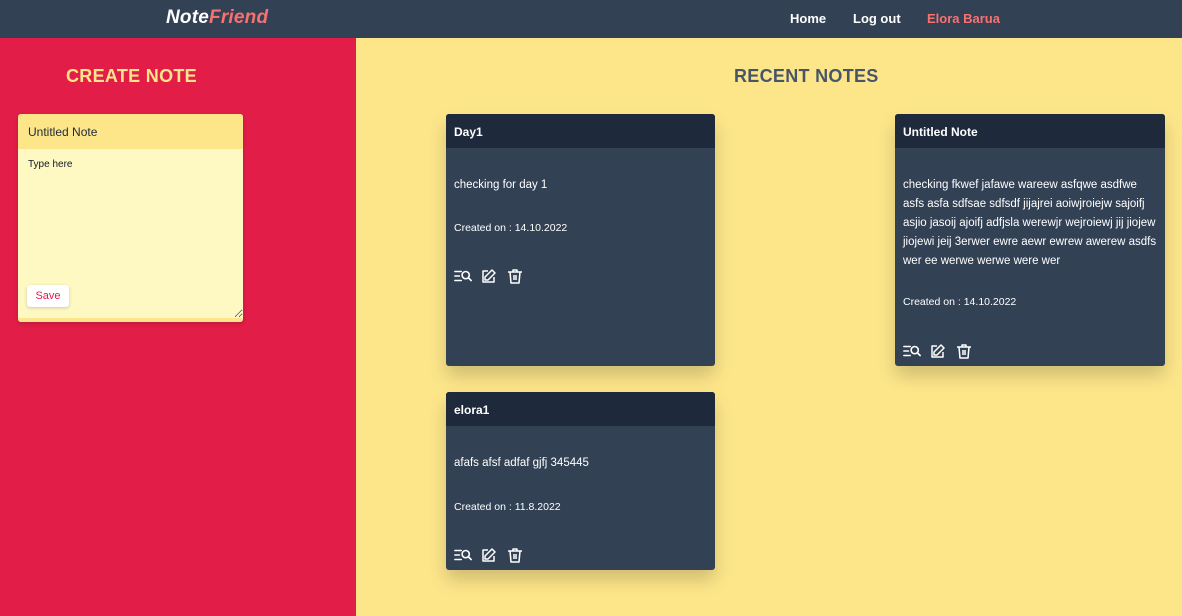  What do you see at coordinates (806, 76) in the screenshot?
I see `recent-notes-heading: RECENT NOTES` at bounding box center [806, 76].